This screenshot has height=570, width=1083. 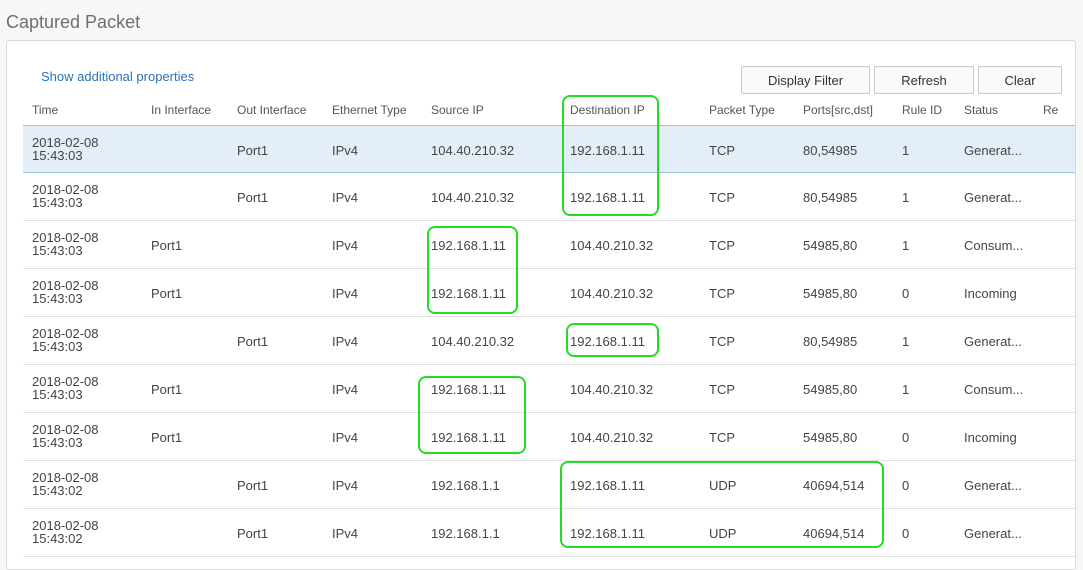 I want to click on header-time: Time, so click(x=45, y=110).